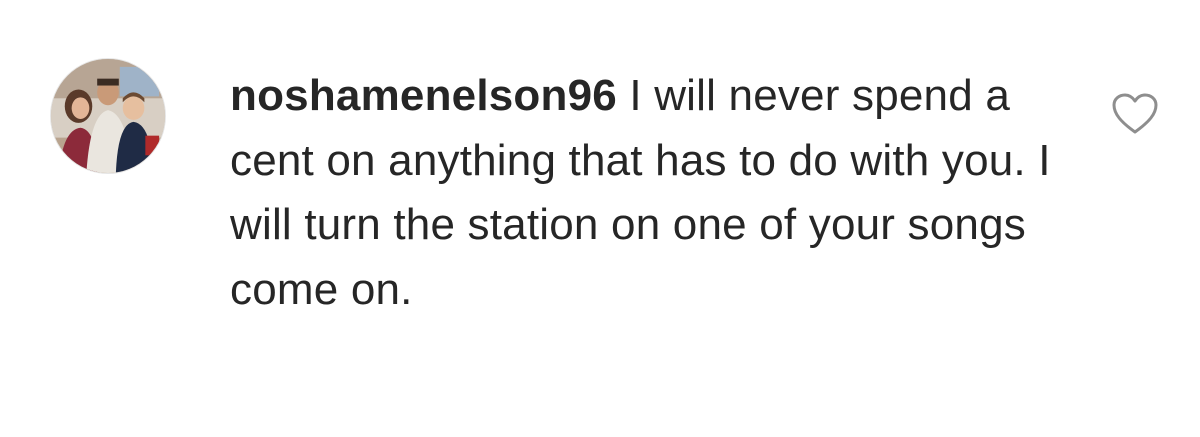 The image size is (1200, 437). I want to click on comment-username: noshamenelson96, so click(423, 95).